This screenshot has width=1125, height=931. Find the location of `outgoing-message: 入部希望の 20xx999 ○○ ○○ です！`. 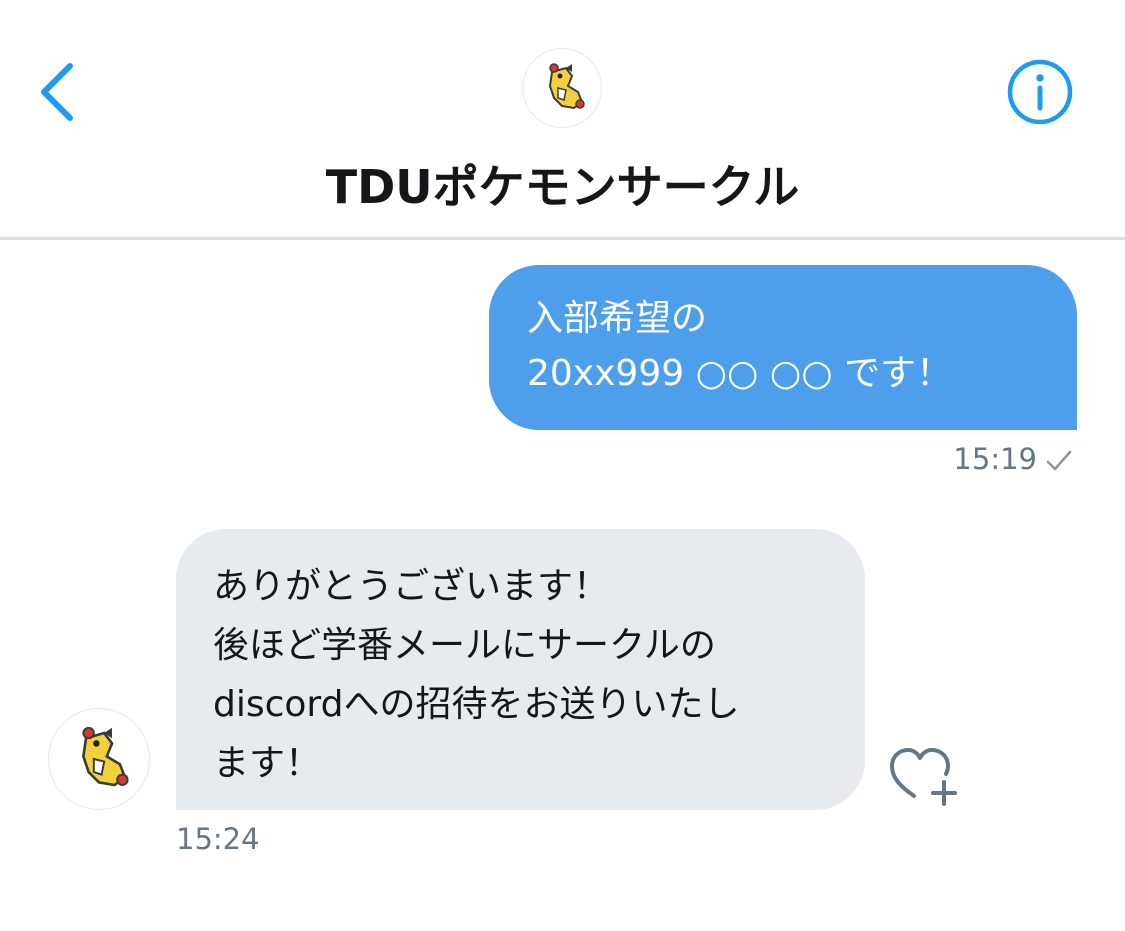

outgoing-message: 入部希望の 20xx999 ○○ ○○ です！ is located at coordinates (783, 347).